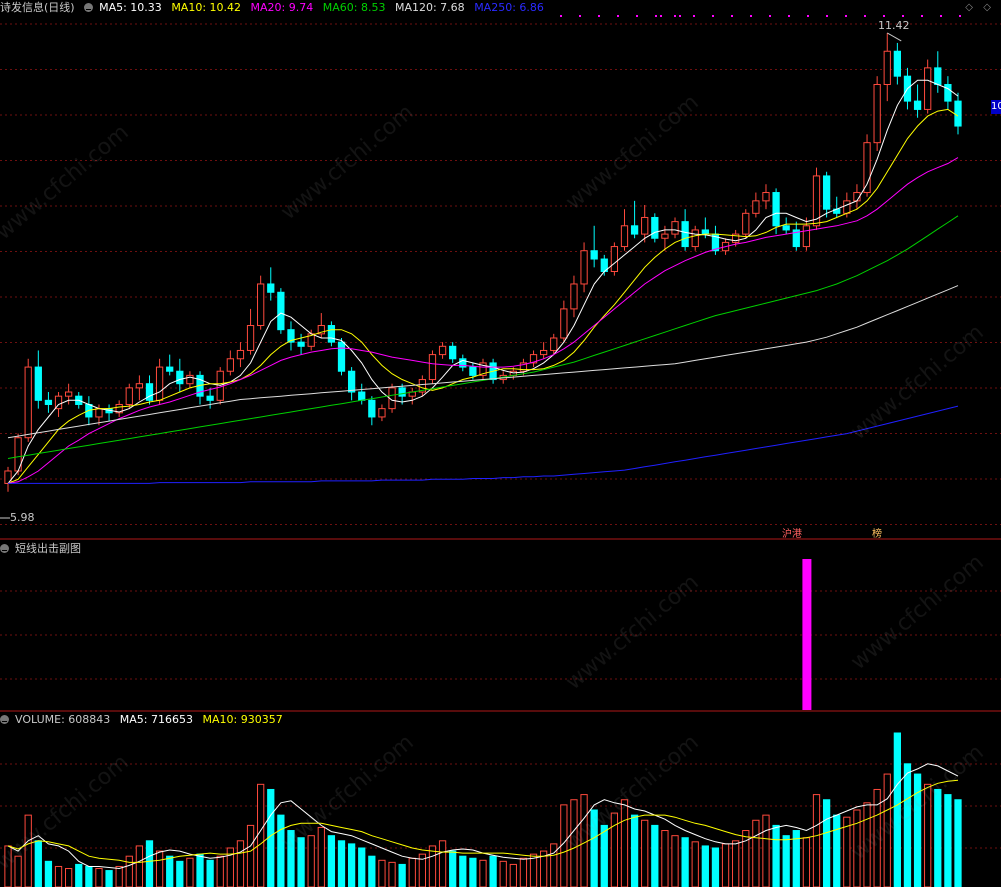  I want to click on restore-icon: ◇, so click(987, 7).